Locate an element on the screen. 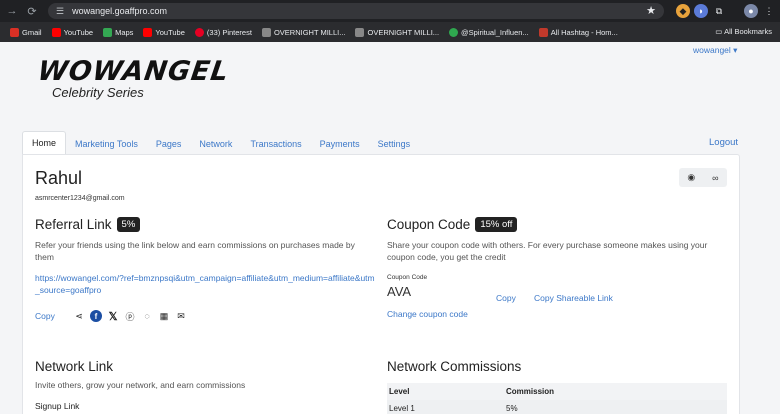 Image resolution: width=780 pixels, height=414 pixels. table-cell-level: Level 1 is located at coordinates (402, 408).